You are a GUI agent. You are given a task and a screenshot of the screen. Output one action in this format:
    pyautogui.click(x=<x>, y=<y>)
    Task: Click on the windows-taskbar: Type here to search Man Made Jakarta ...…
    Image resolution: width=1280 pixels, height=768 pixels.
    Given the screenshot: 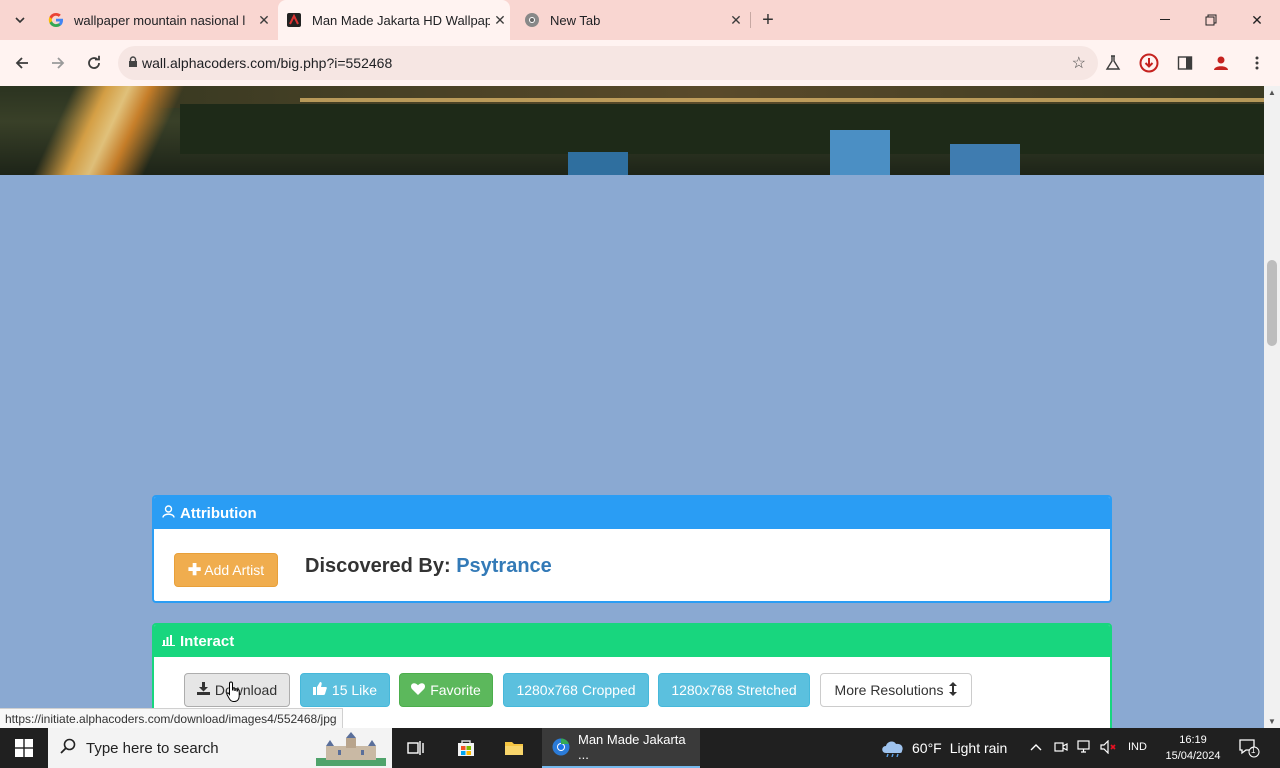 What is the action you would take?
    pyautogui.click(x=640, y=748)
    